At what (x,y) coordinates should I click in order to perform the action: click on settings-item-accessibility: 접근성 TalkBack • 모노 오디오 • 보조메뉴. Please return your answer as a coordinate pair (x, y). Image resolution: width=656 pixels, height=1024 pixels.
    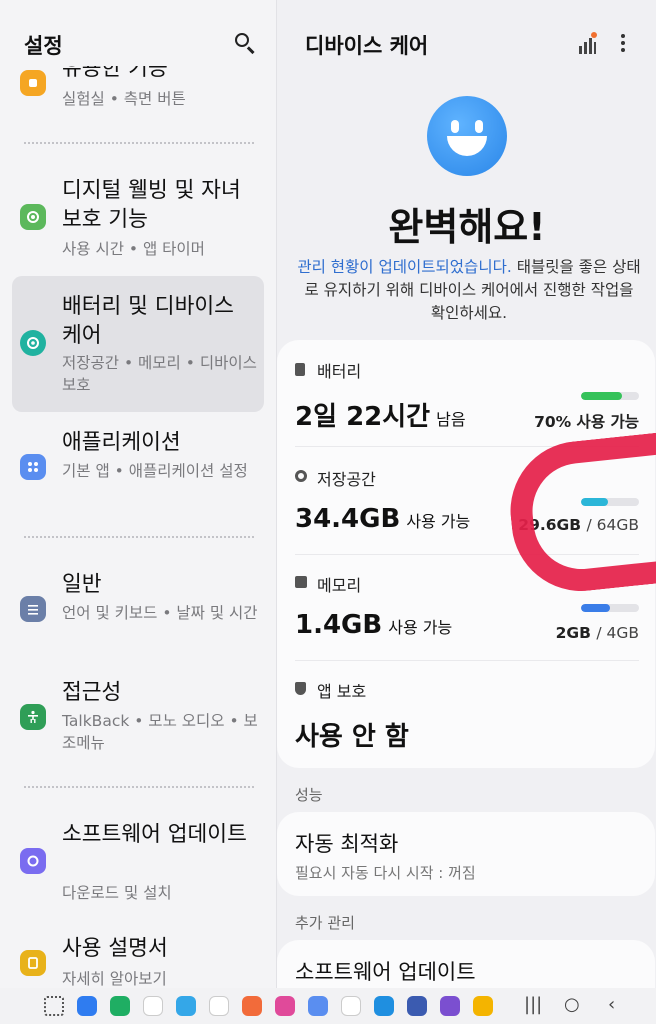
    Looking at the image, I should click on (138, 720).